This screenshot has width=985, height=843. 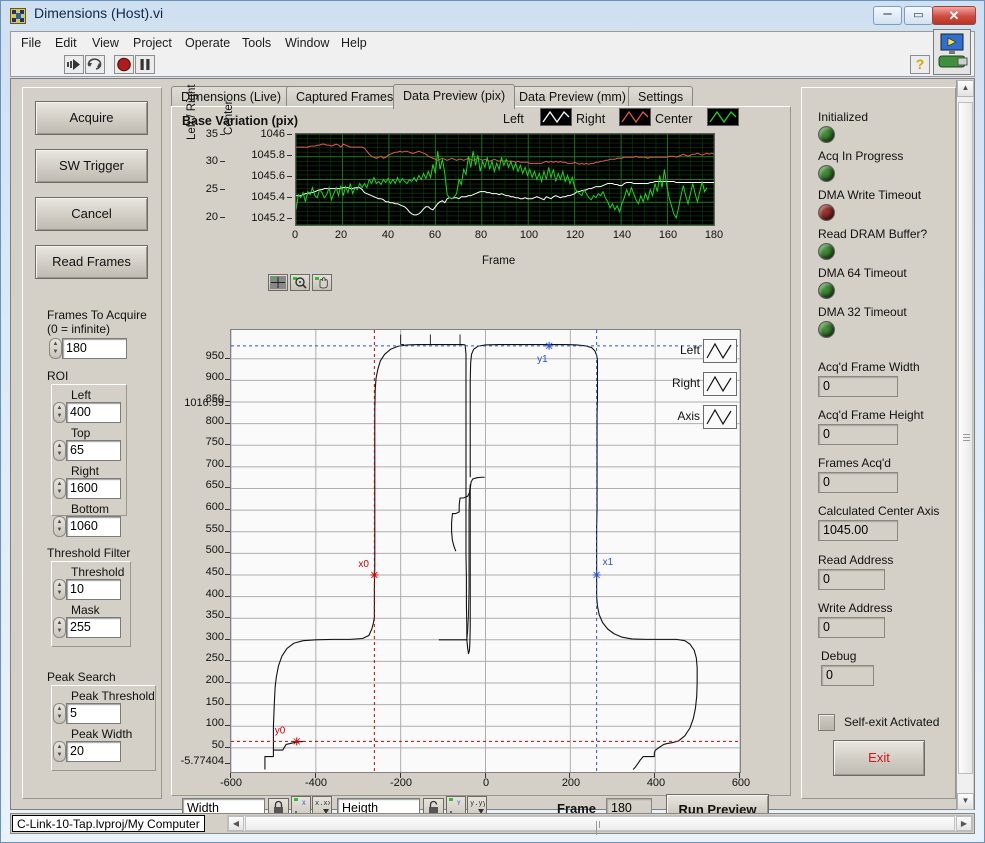 What do you see at coordinates (720, 384) in the screenshot?
I see `xy-legend-right-swatch` at bounding box center [720, 384].